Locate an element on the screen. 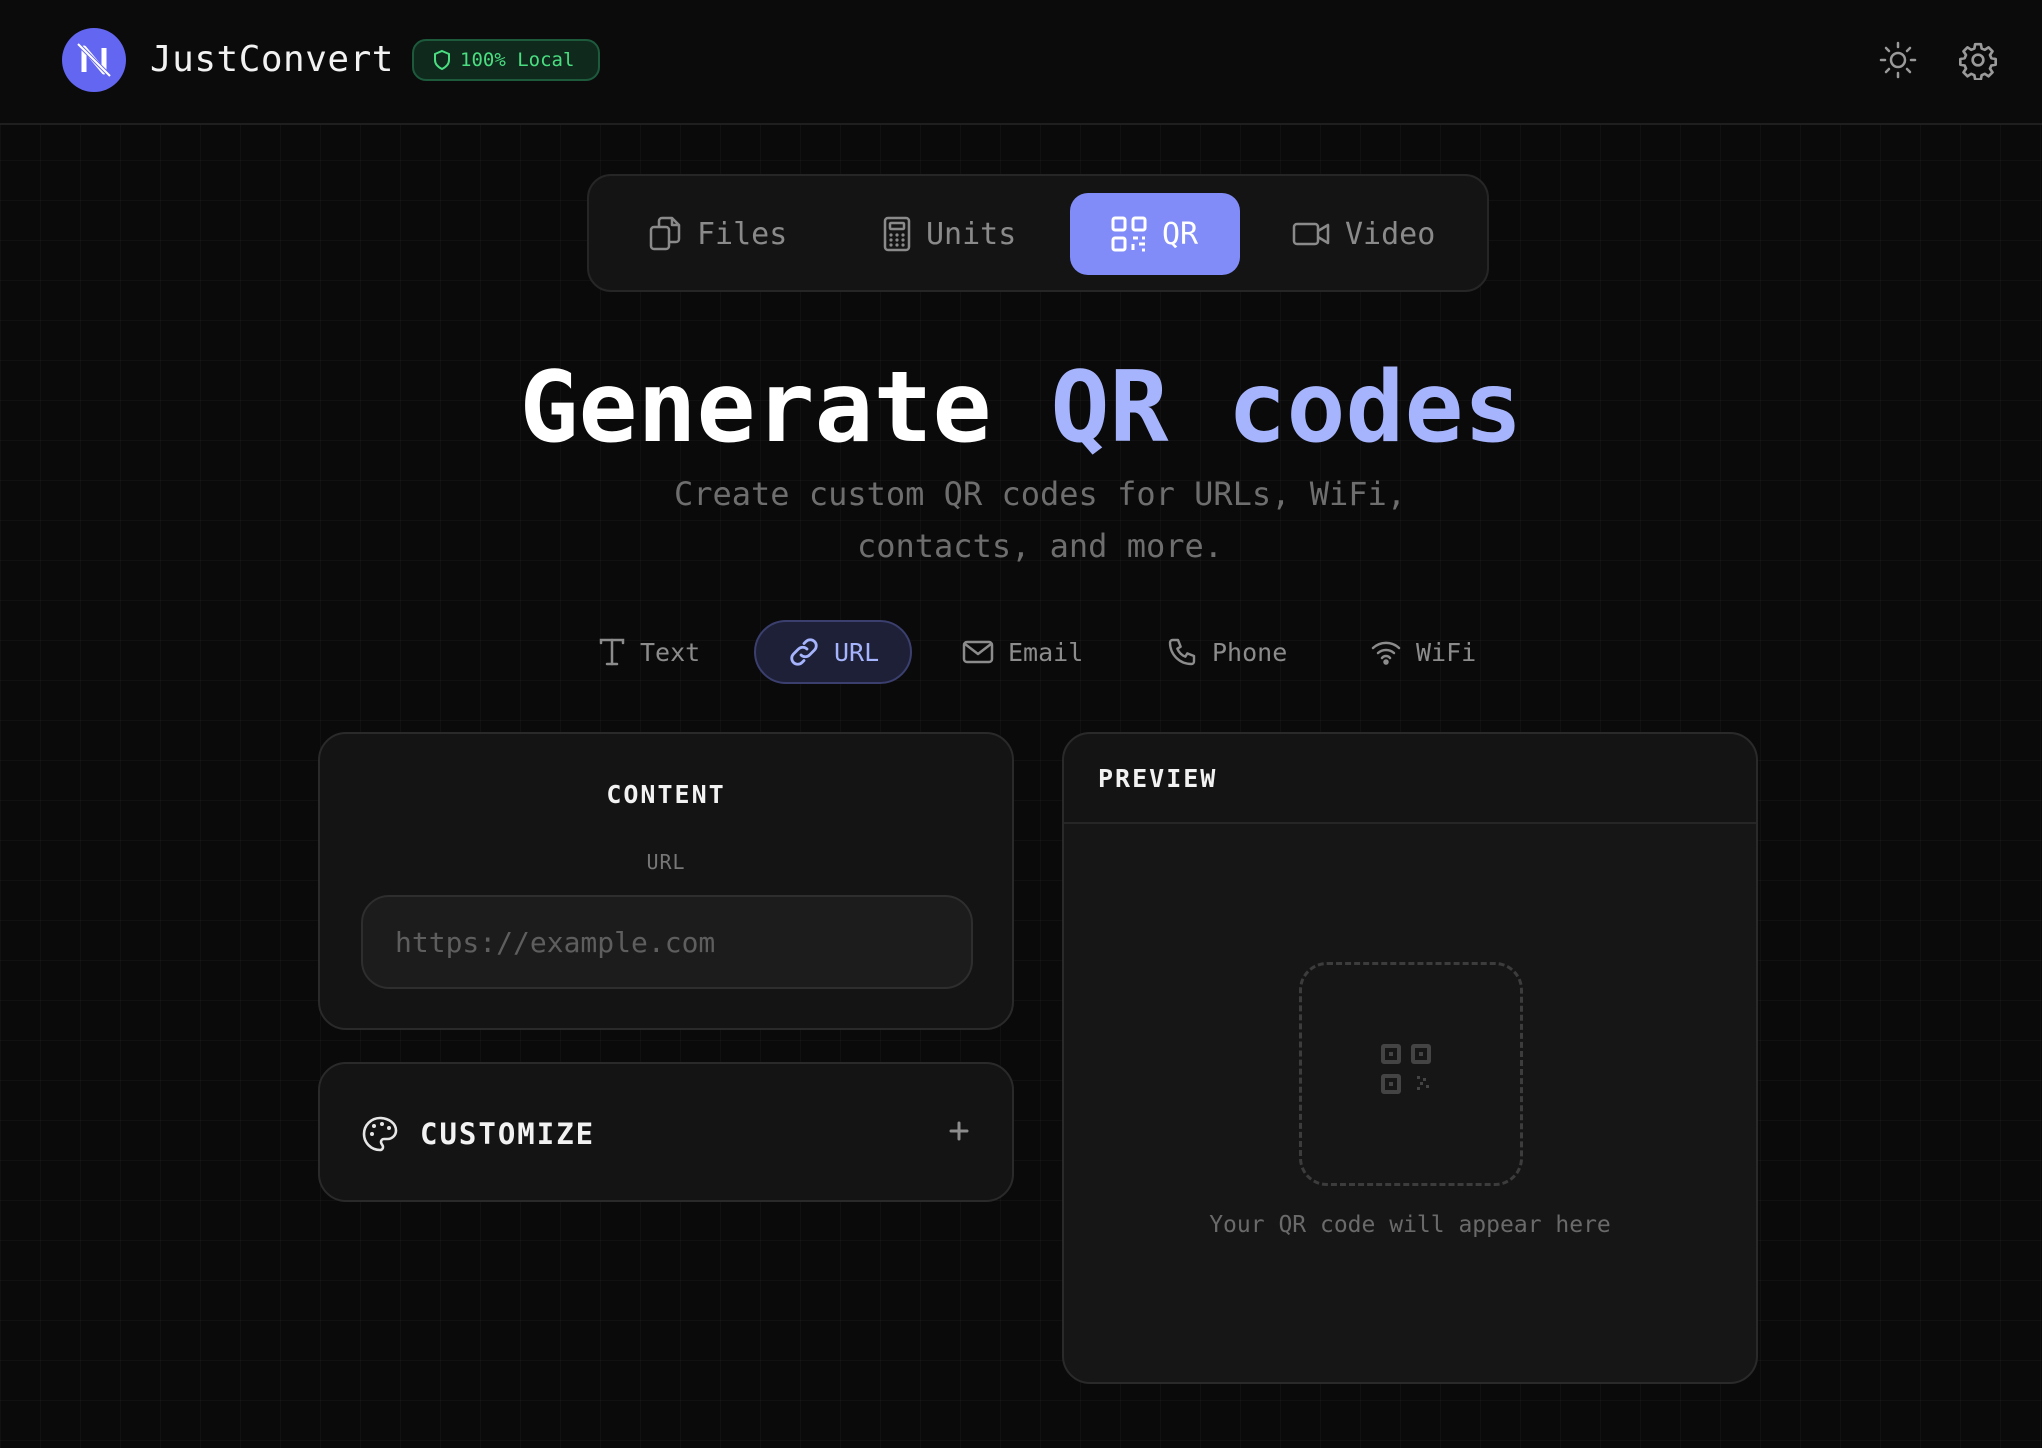  tab-units: Units is located at coordinates (962, 234).